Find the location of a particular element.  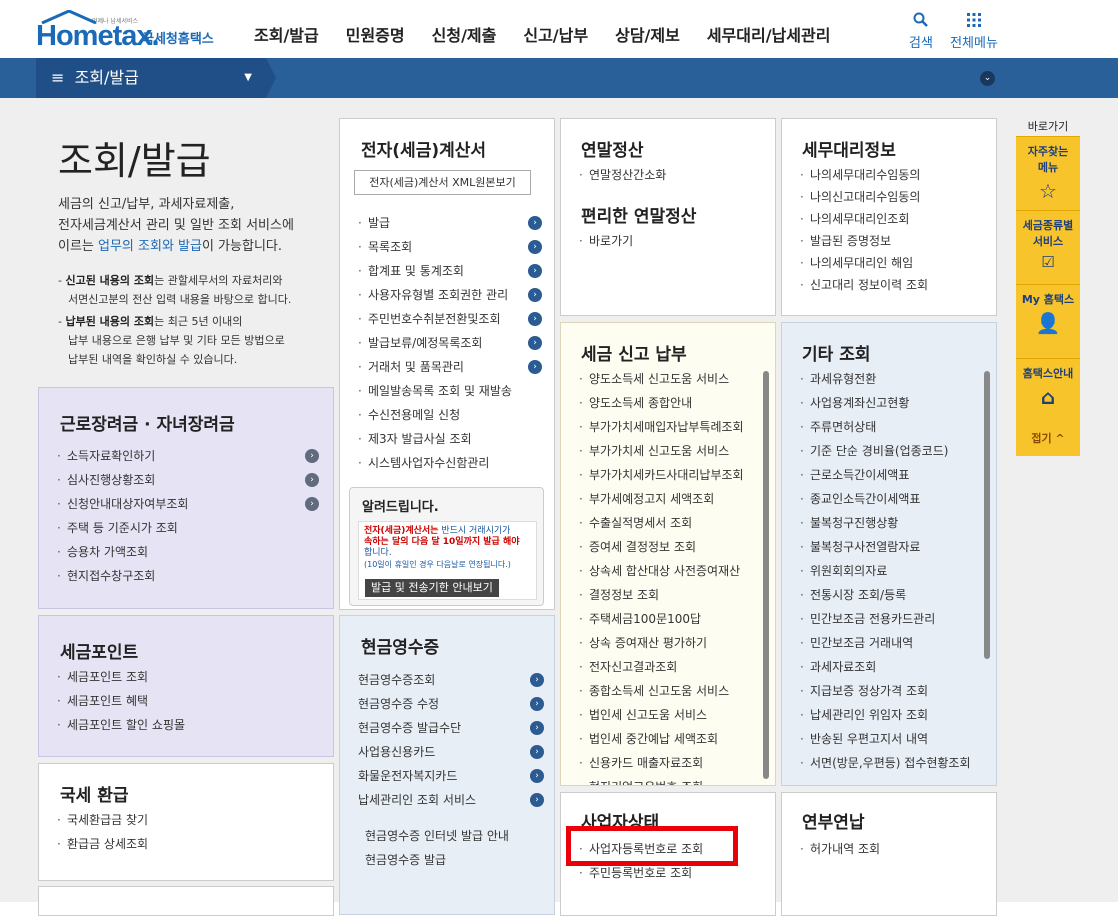

list-item: · 사용자유형별 조회권한 관리 › is located at coordinates (450, 295).